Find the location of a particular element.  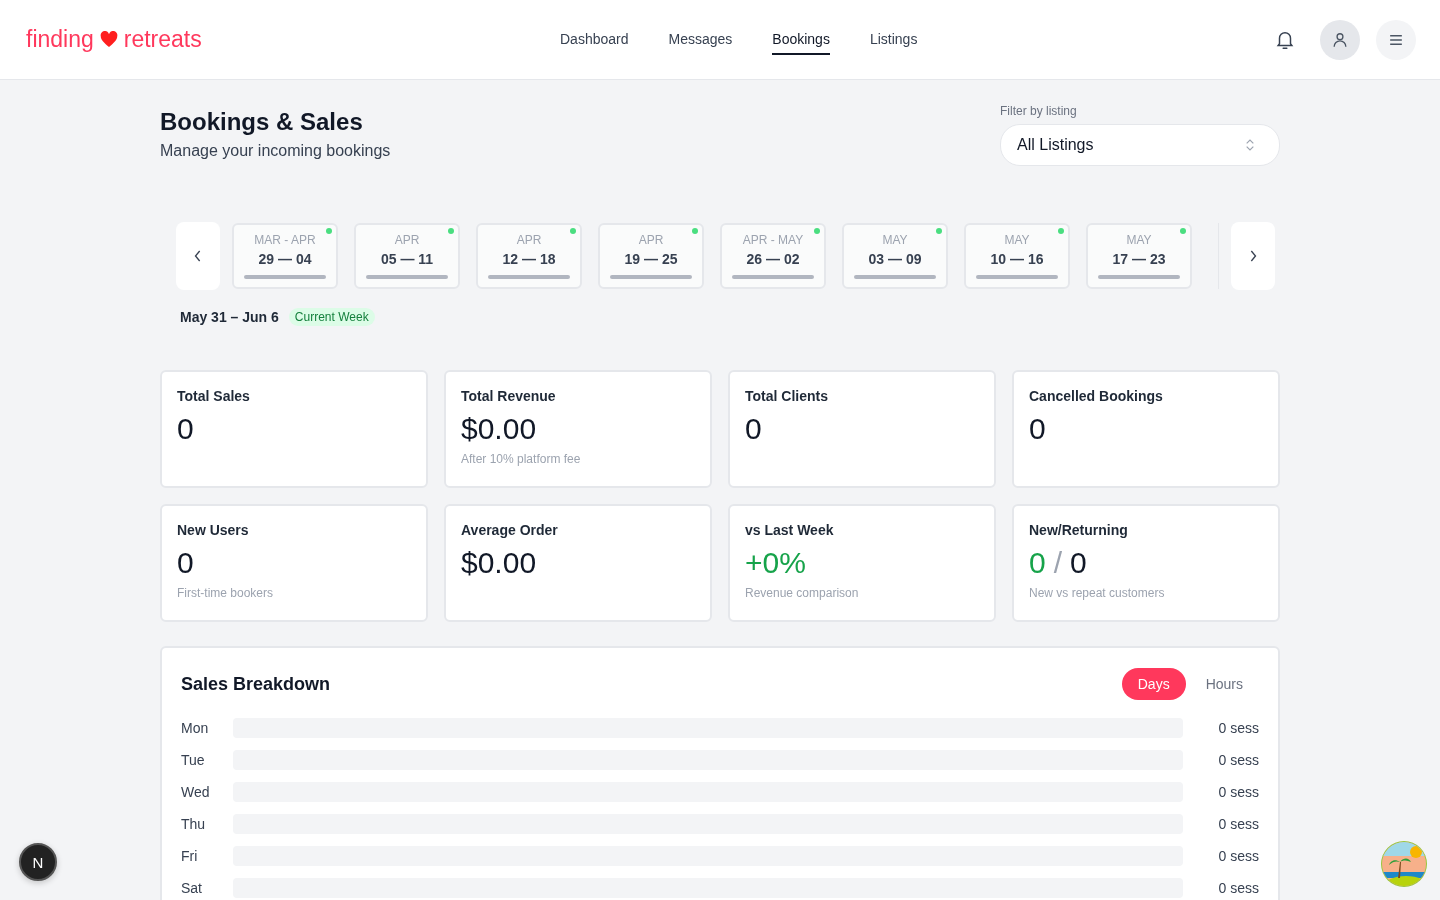

week-days: 12 — 18 is located at coordinates (529, 259).